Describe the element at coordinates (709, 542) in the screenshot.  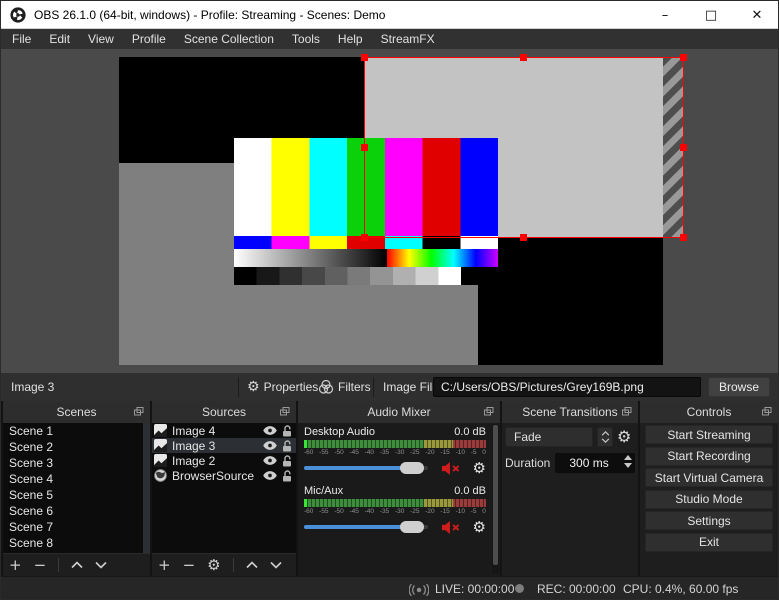
I see `control-button: Exit` at that location.